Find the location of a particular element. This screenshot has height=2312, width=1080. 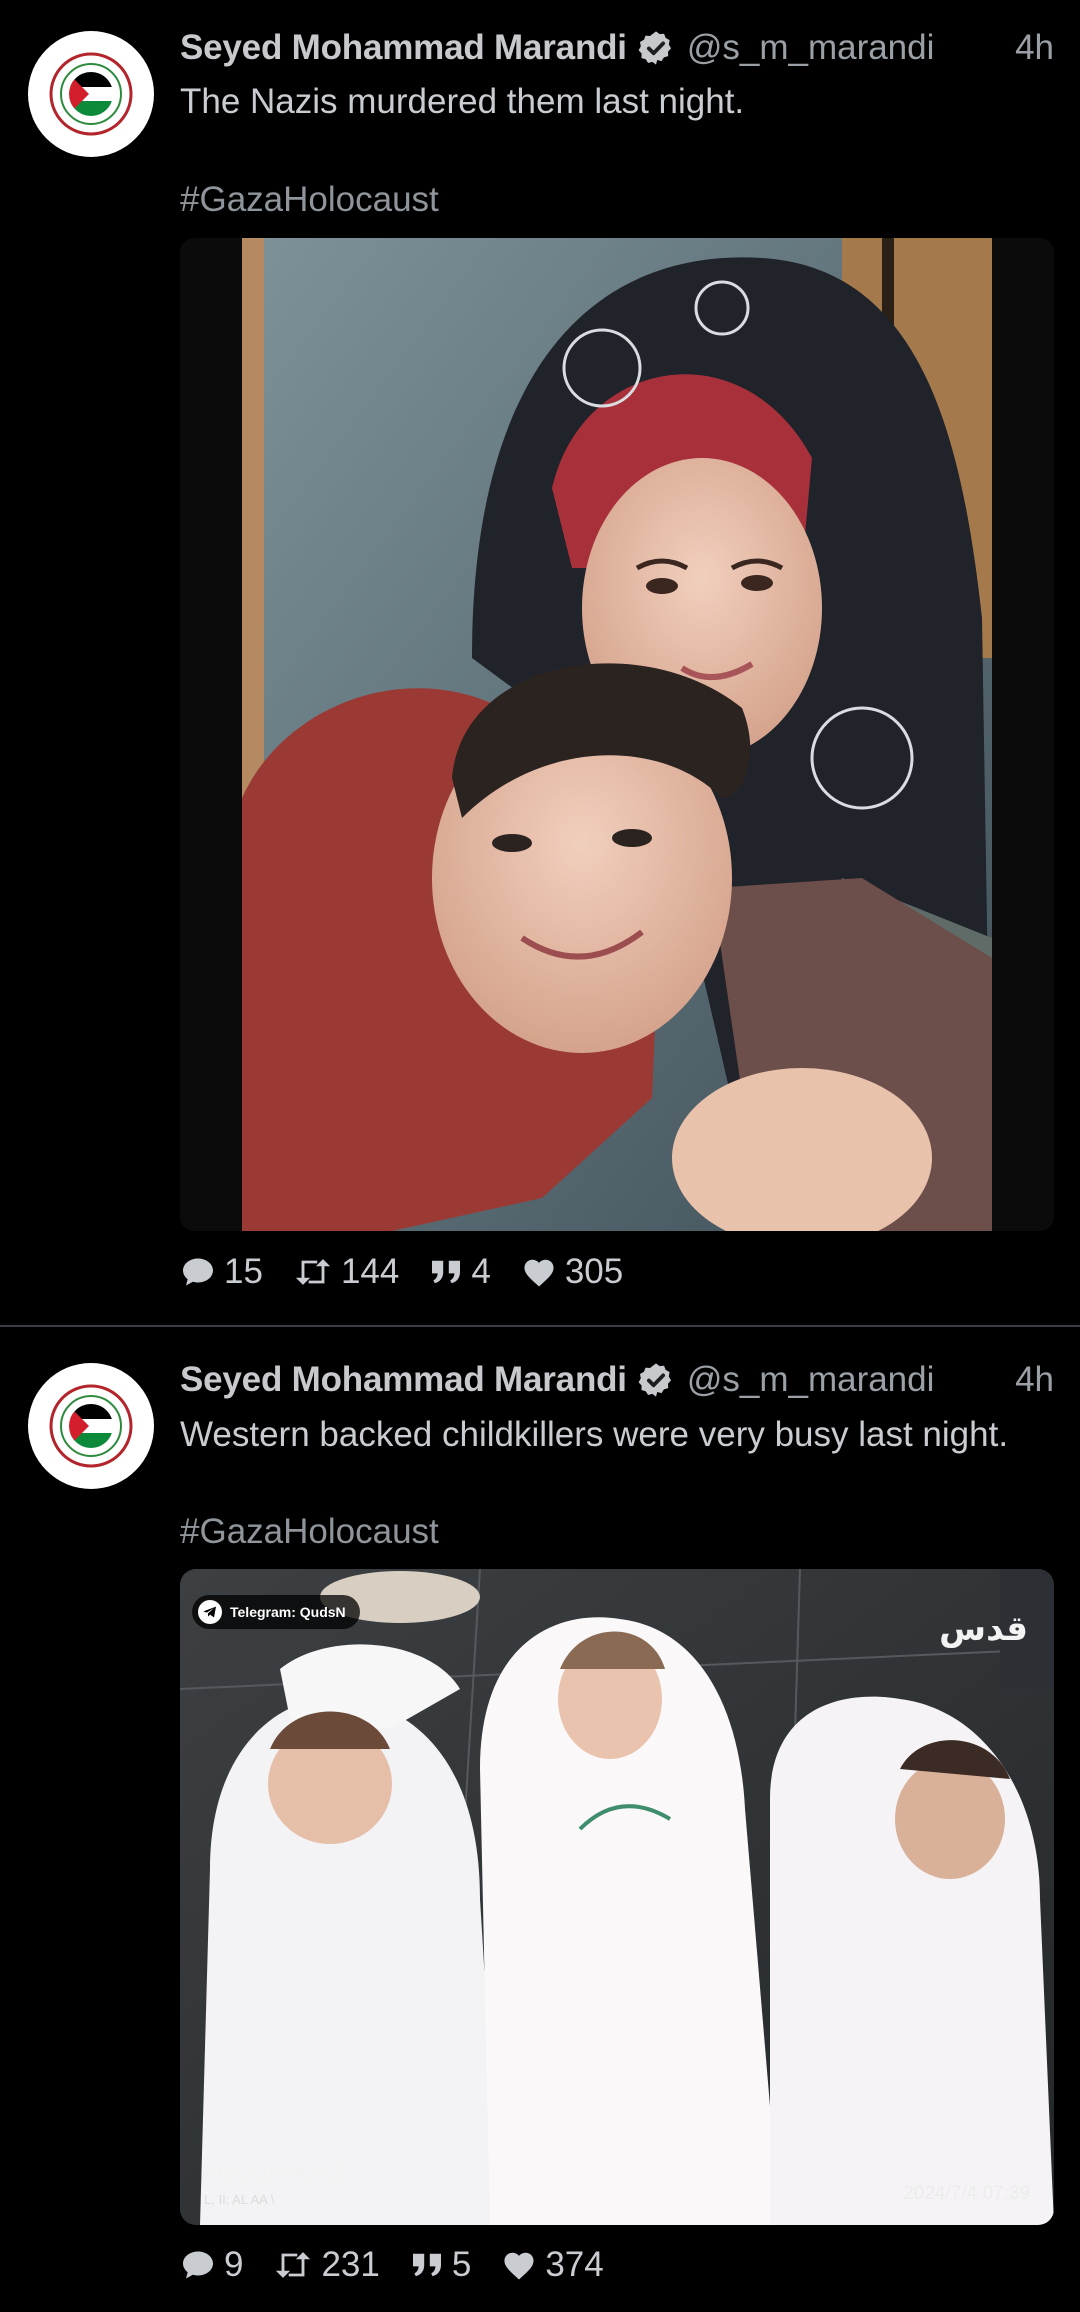

repost-button: 144 is located at coordinates (346, 1272).